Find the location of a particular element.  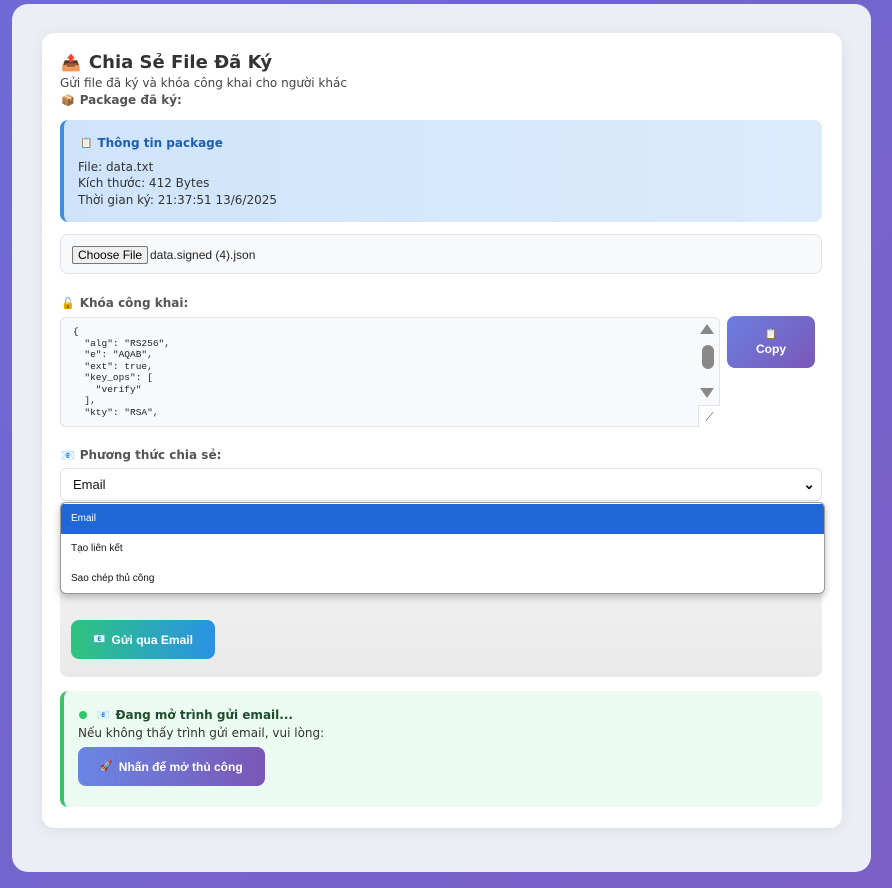

package-label-text: Package đã ký: is located at coordinates (130, 100).